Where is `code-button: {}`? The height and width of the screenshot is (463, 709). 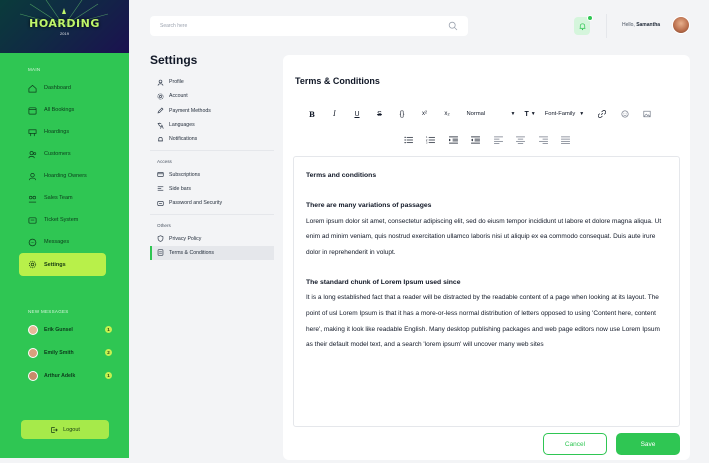
code-button: {} is located at coordinates (402, 114).